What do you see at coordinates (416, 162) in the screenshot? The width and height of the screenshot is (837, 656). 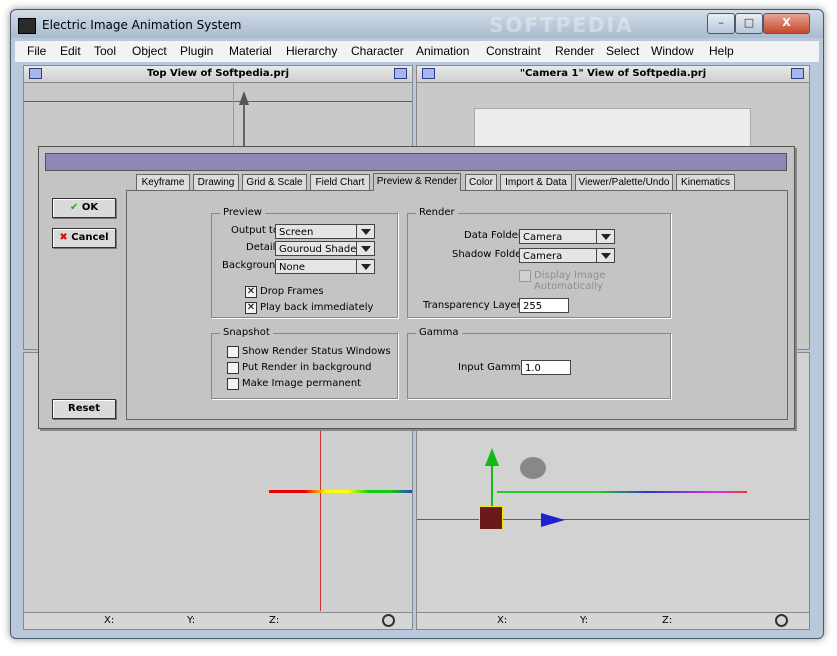 I see `dialog-title-bar` at bounding box center [416, 162].